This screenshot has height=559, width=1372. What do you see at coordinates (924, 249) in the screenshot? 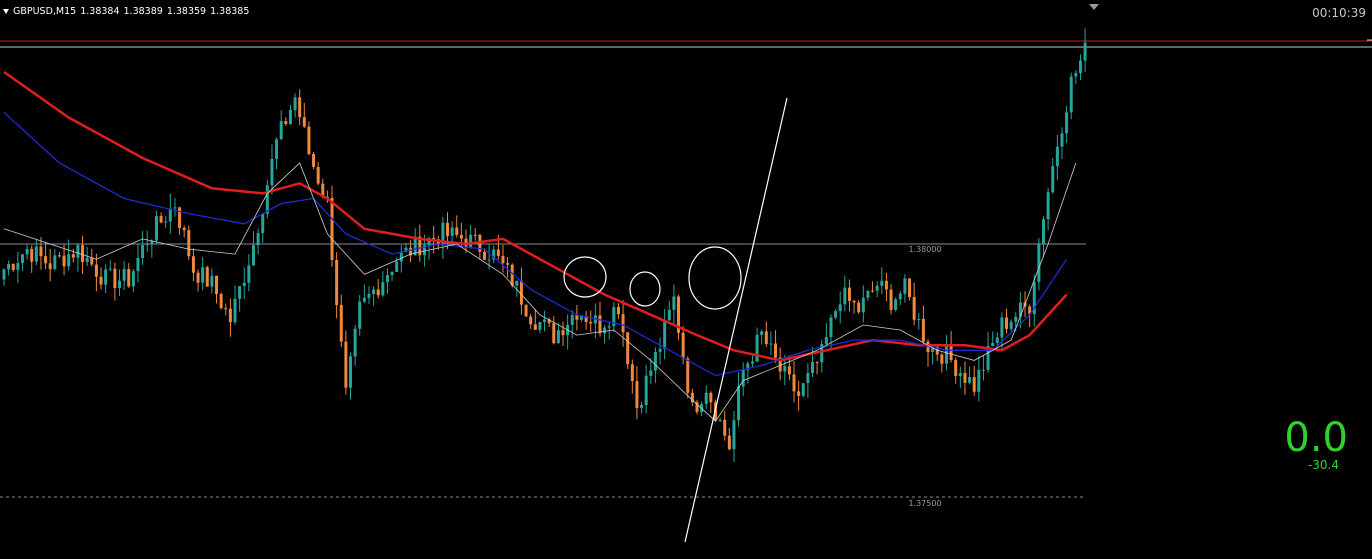
I see `level-label-1-38000: 1.38000` at bounding box center [924, 249].